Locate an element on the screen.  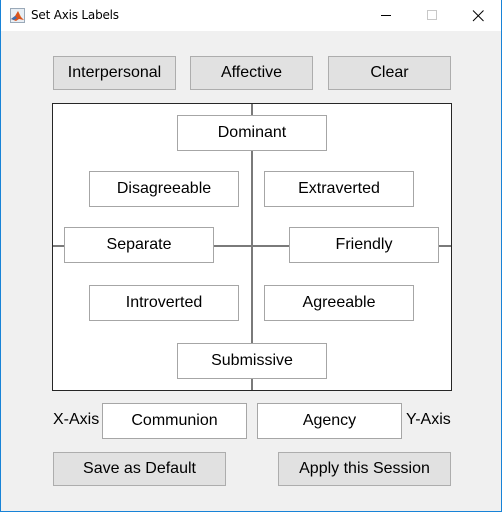
minimize-icon is located at coordinates (386, 15).